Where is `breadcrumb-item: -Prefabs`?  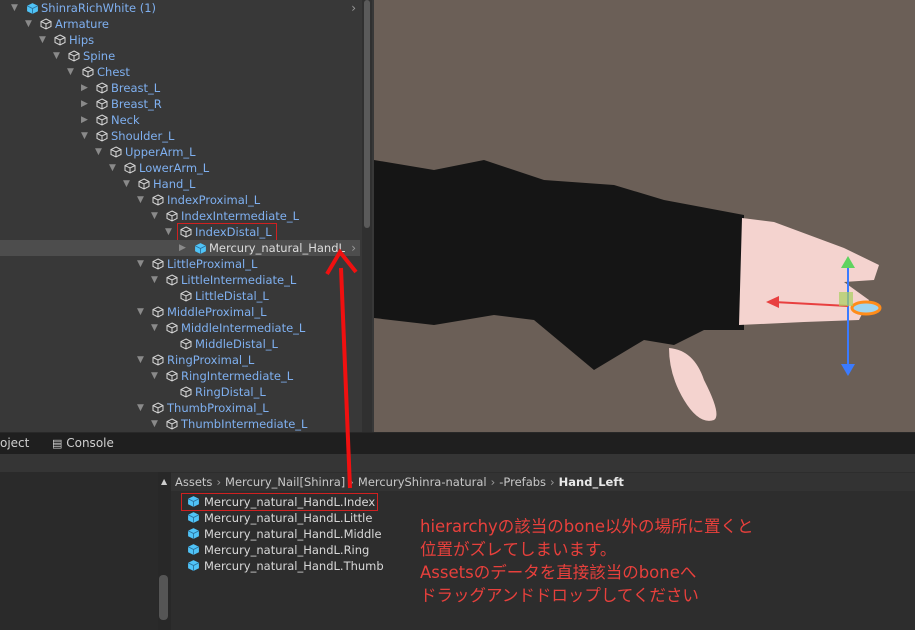 breadcrumb-item: -Prefabs is located at coordinates (522, 482).